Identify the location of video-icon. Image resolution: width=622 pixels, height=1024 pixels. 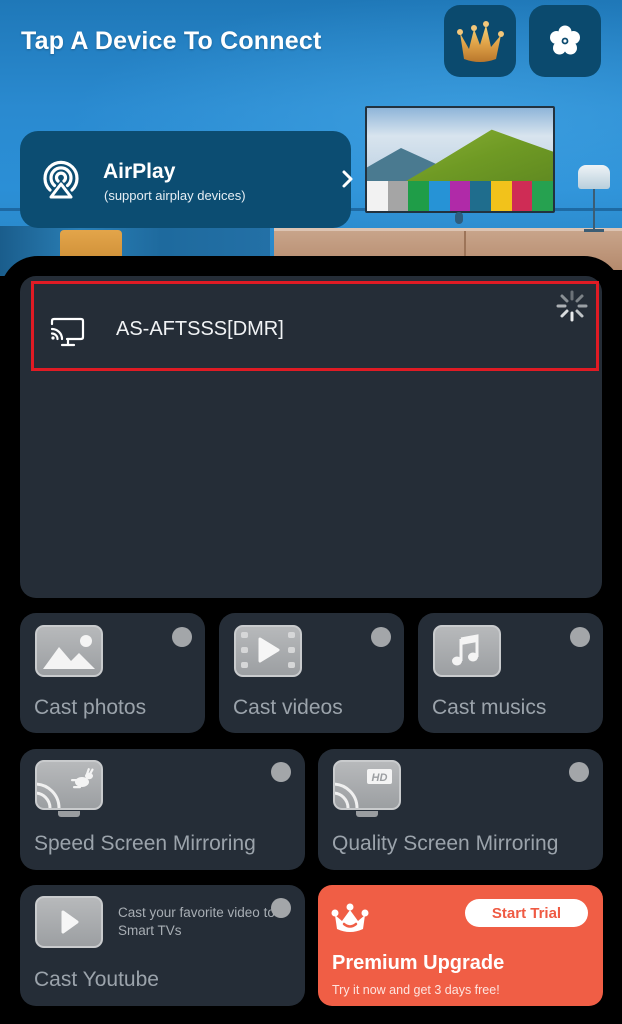
(268, 651).